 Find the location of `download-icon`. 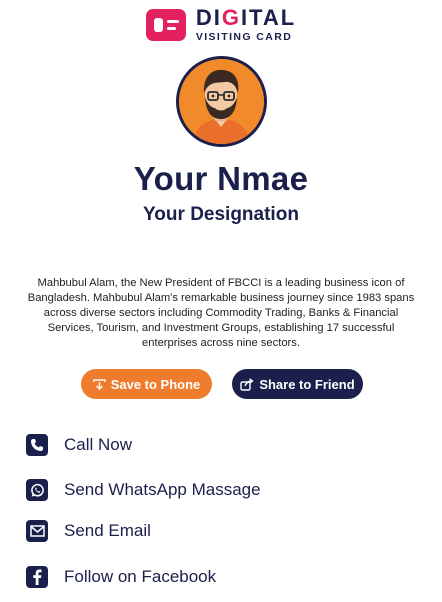

download-icon is located at coordinates (99, 384).